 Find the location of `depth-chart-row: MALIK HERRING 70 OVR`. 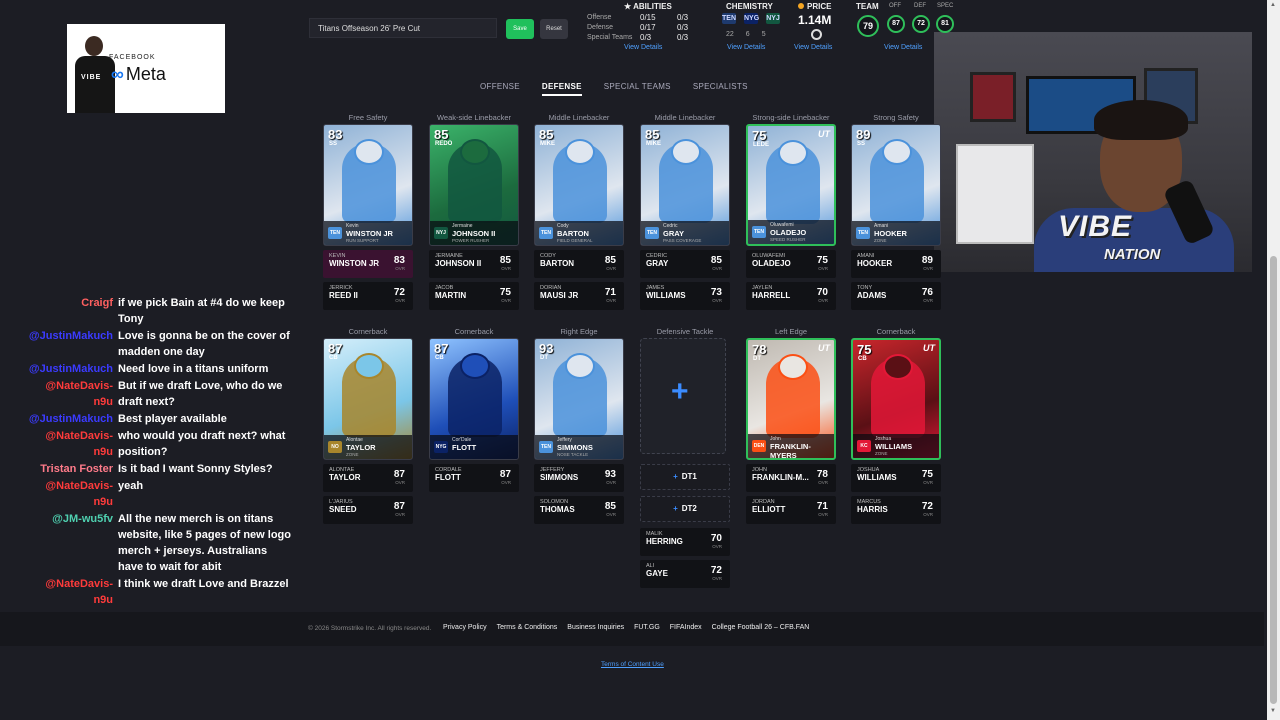

depth-chart-row: MALIK HERRING 70 OVR is located at coordinates (685, 542).